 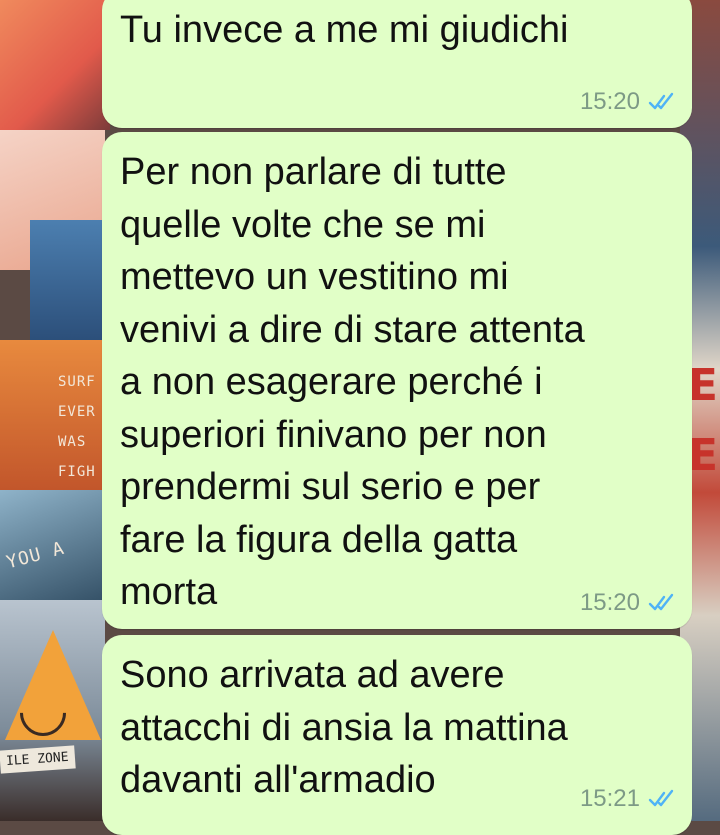 What do you see at coordinates (609, 798) in the screenshot?
I see `message-timestamp: 15:21` at bounding box center [609, 798].